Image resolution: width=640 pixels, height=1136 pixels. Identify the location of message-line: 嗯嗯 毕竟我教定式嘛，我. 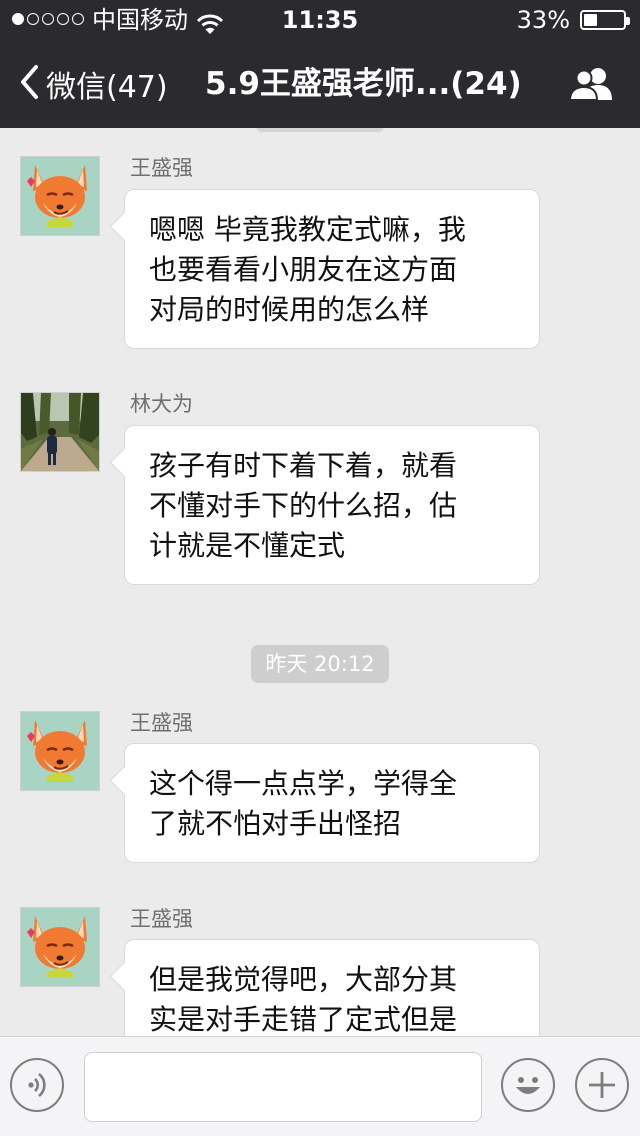
(307, 229).